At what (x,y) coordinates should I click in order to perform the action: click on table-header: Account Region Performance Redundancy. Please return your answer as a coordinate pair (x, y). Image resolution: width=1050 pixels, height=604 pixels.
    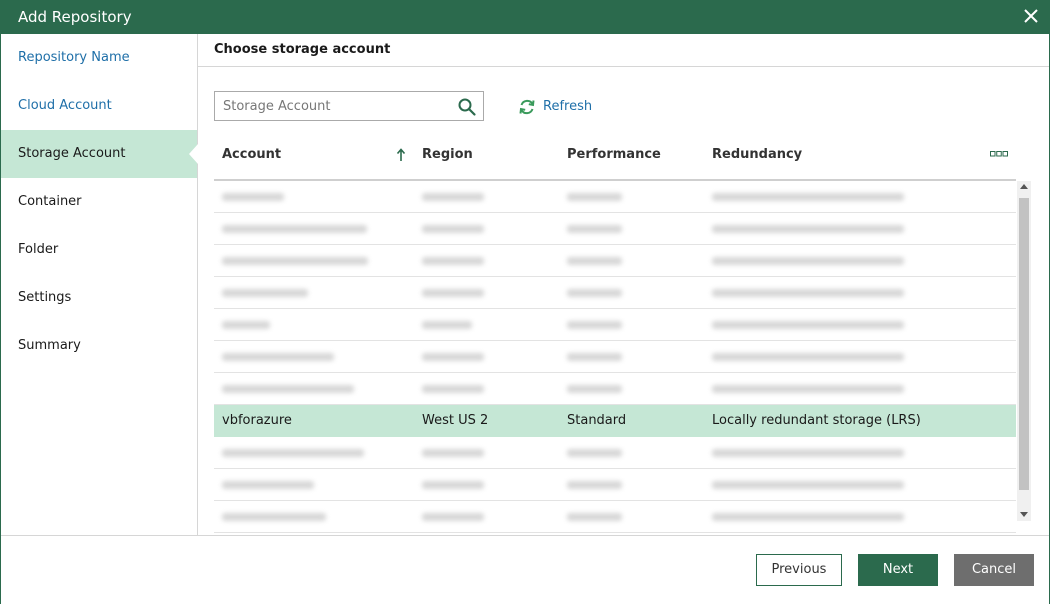
    Looking at the image, I should click on (615, 157).